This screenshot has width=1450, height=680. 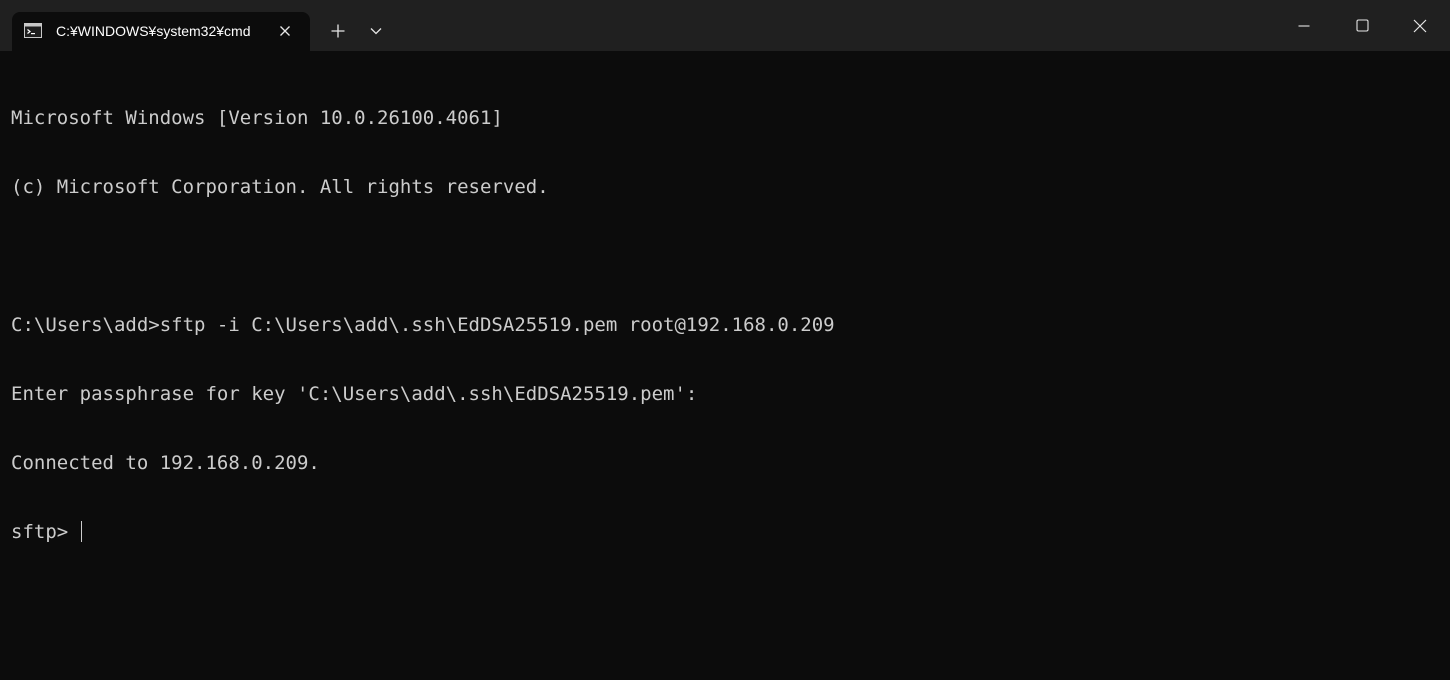 I want to click on tab-cmd: C:¥WINDOWS¥system32¥cmd, so click(x=161, y=31).